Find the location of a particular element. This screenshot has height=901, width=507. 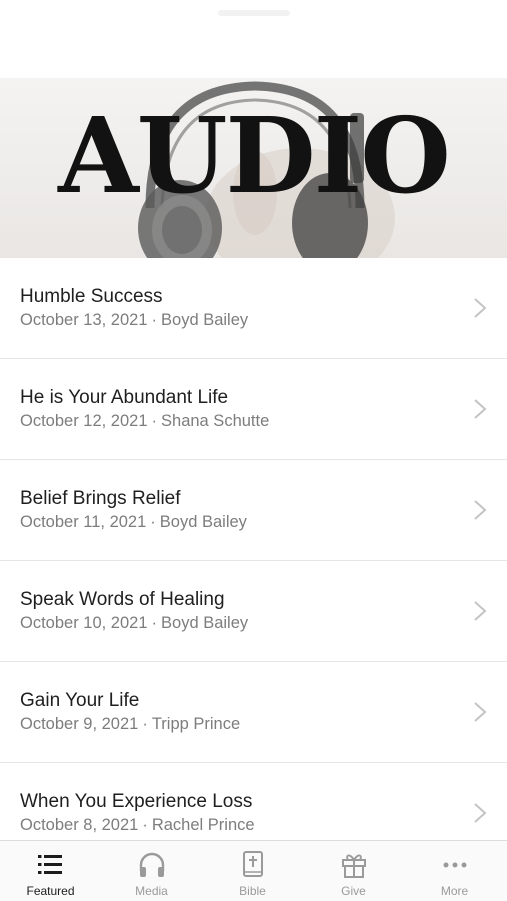

episode-date: October 11, 2021 is located at coordinates (83, 522).